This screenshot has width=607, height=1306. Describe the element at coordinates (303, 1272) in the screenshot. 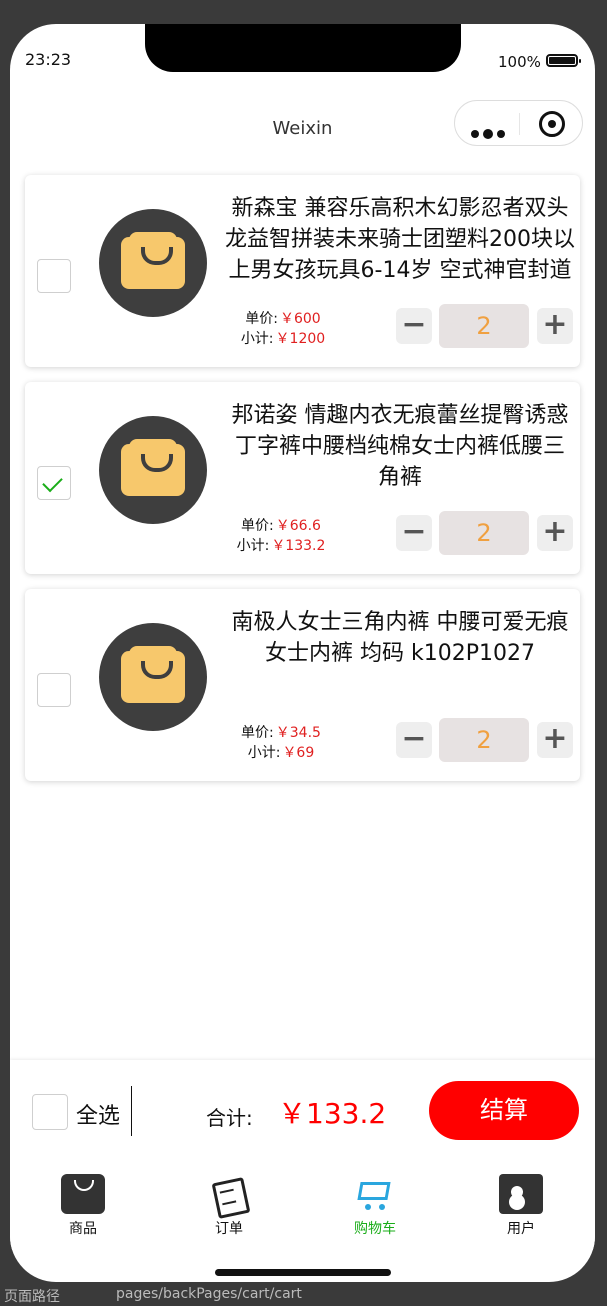

I see `home-indicator` at that location.